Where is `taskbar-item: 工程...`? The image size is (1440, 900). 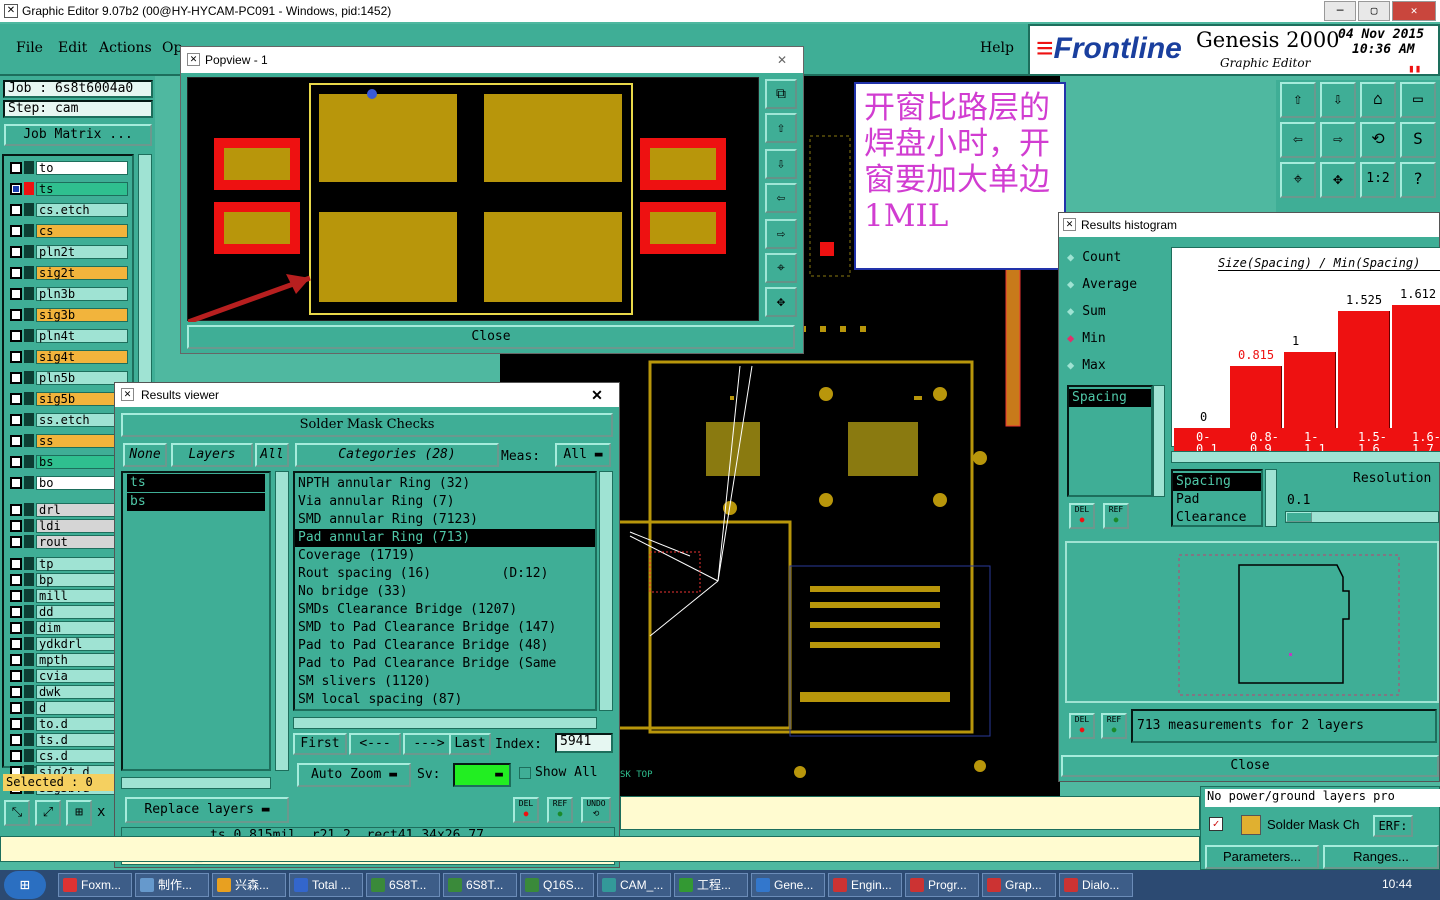
taskbar-item: 工程... is located at coordinates (711, 885).